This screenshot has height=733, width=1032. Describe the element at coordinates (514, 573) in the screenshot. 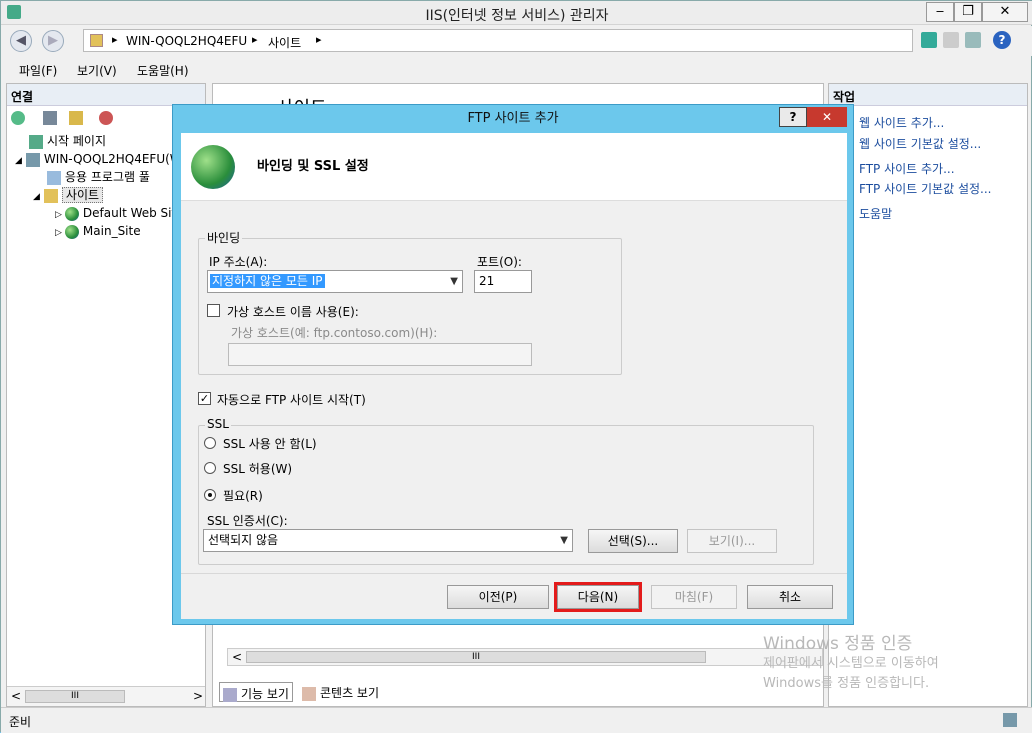

I see `footer-divider` at that location.